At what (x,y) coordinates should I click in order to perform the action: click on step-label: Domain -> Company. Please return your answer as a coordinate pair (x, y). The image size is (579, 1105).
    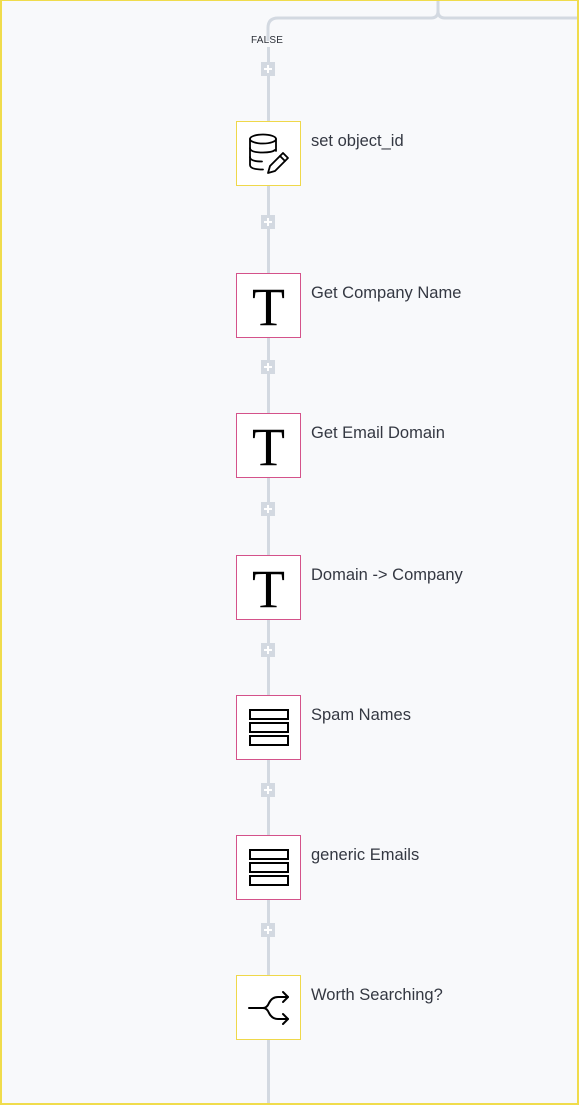
    Looking at the image, I should click on (387, 575).